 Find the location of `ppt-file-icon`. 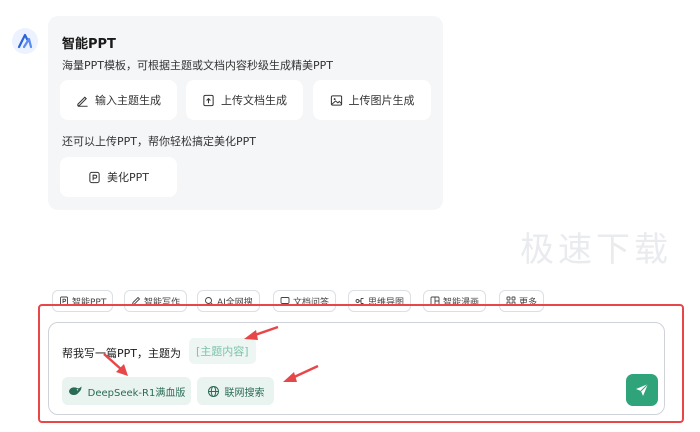

ppt-file-icon is located at coordinates (94, 177).